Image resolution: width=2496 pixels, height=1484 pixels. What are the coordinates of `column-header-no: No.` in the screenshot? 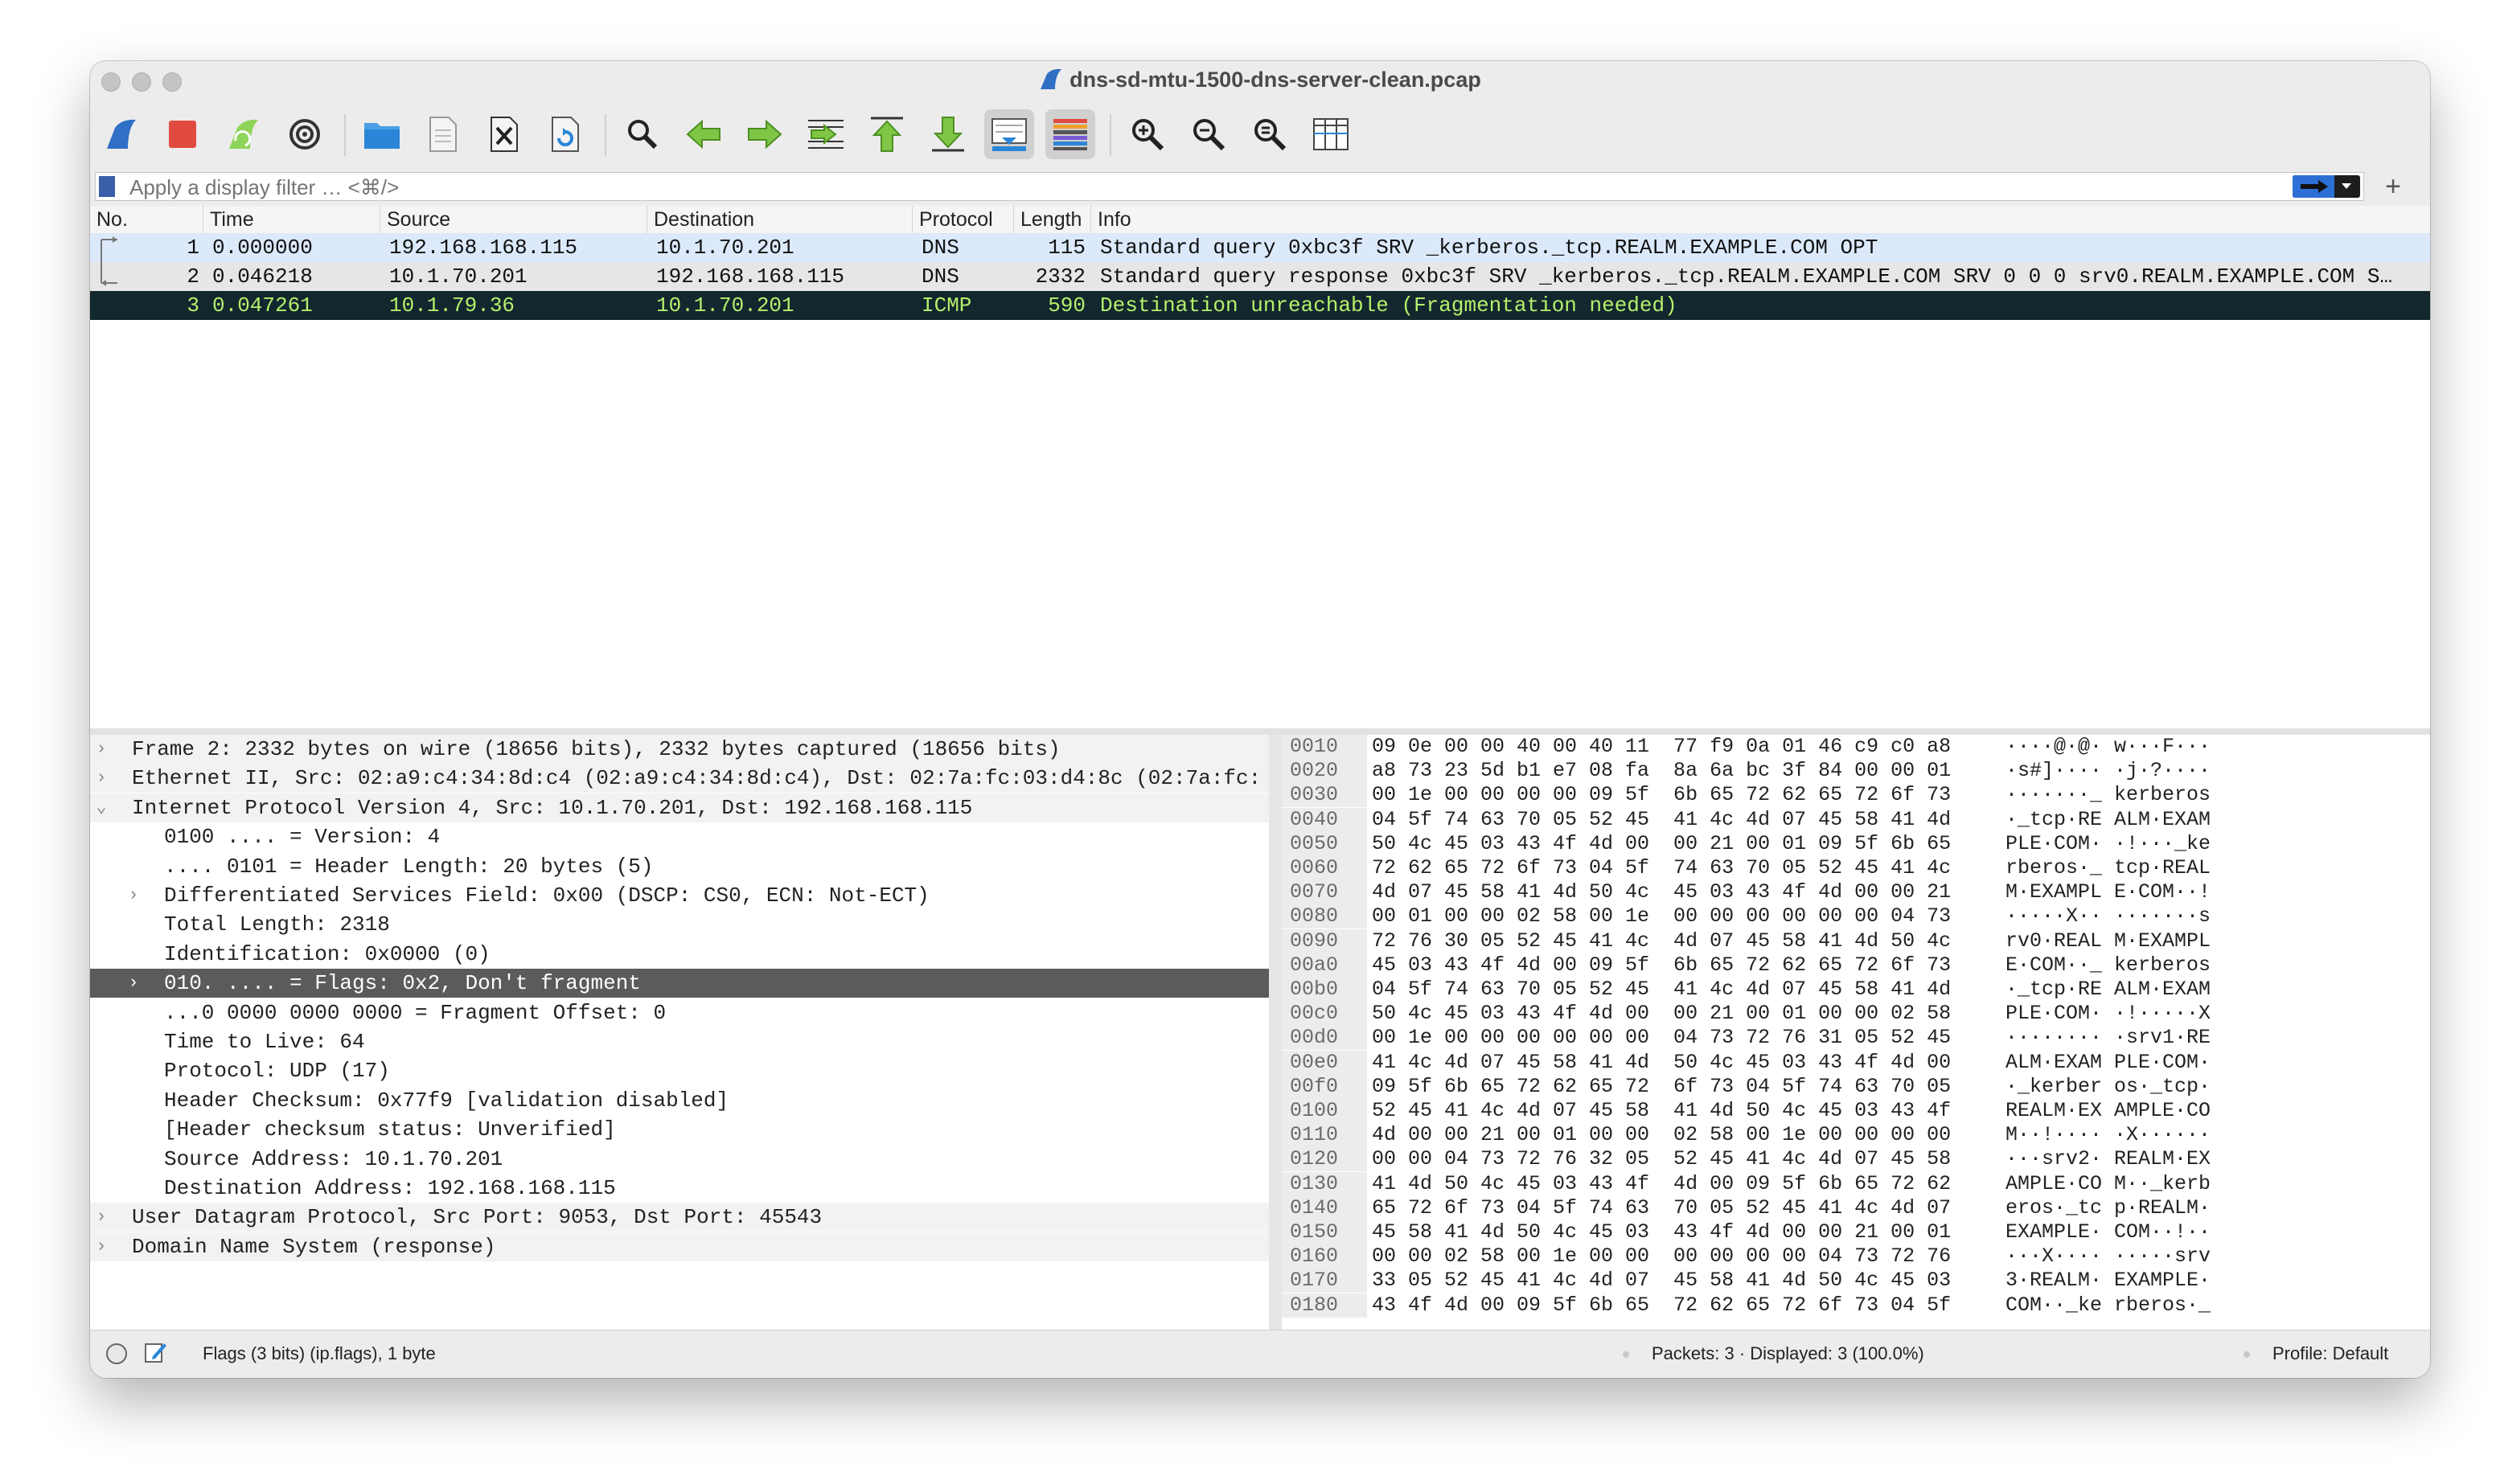 It's located at (146, 220).